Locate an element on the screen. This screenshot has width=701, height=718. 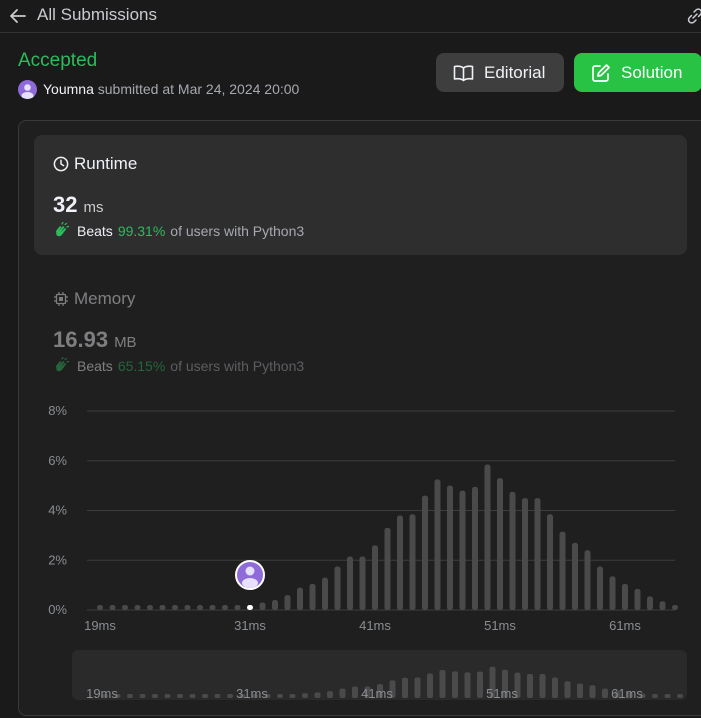
solution-button: Solution is located at coordinates (637, 72).